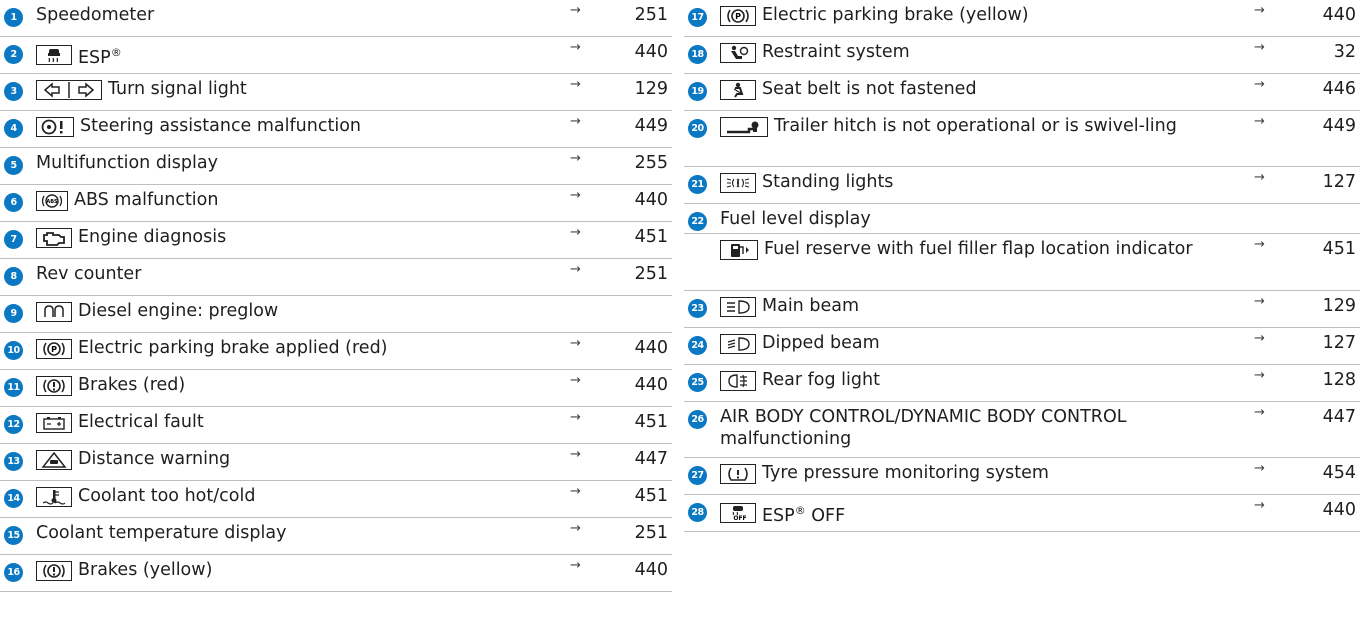 The height and width of the screenshot is (618, 1364). Describe the element at coordinates (697, 128) in the screenshot. I see `item-number-badge: 20` at that location.